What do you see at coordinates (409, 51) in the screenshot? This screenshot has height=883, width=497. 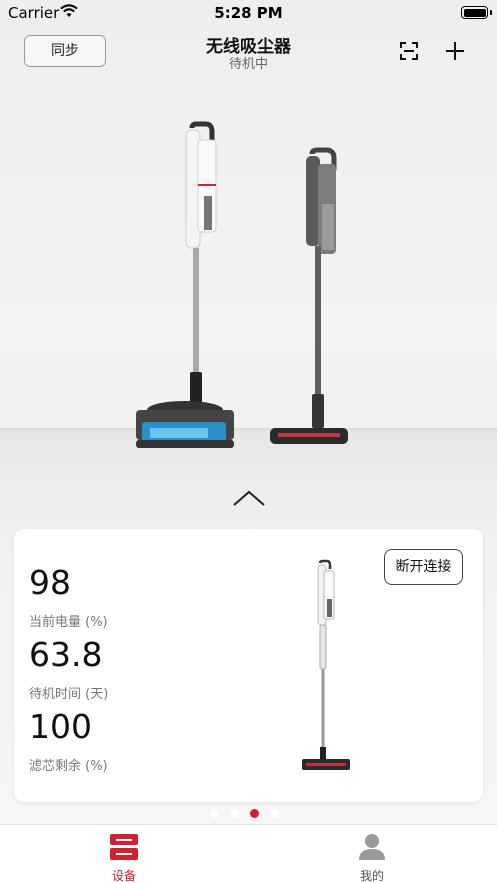 I see `scan-icon` at bounding box center [409, 51].